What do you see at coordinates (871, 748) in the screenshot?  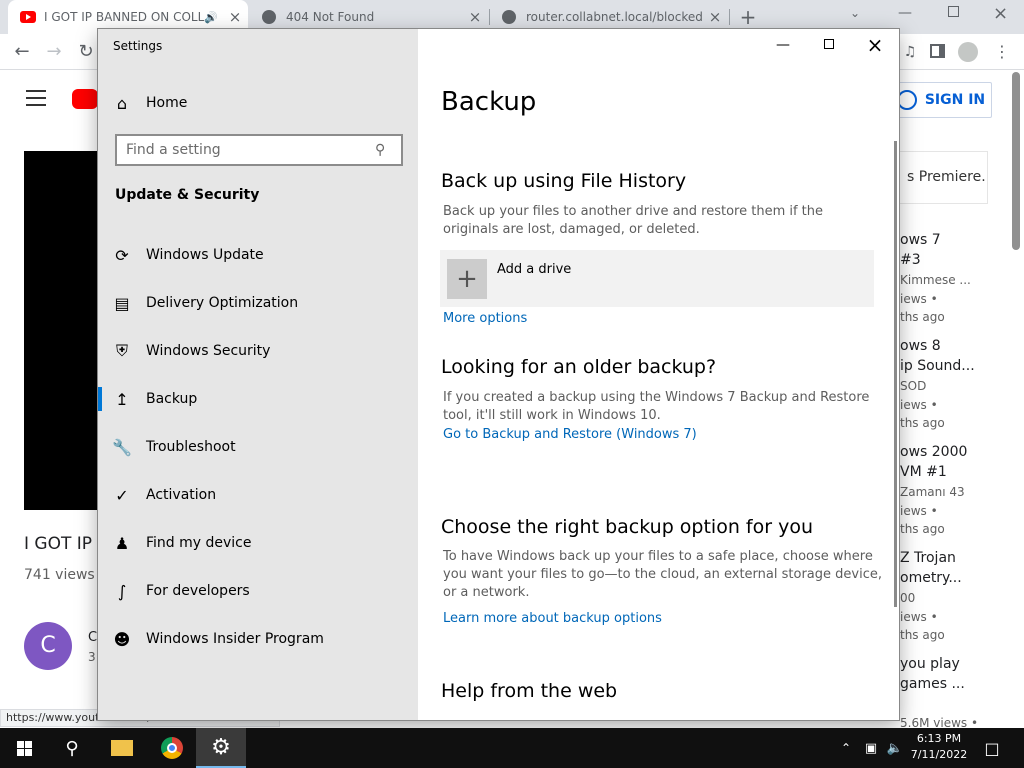 I see `network-icon: ▣` at bounding box center [871, 748].